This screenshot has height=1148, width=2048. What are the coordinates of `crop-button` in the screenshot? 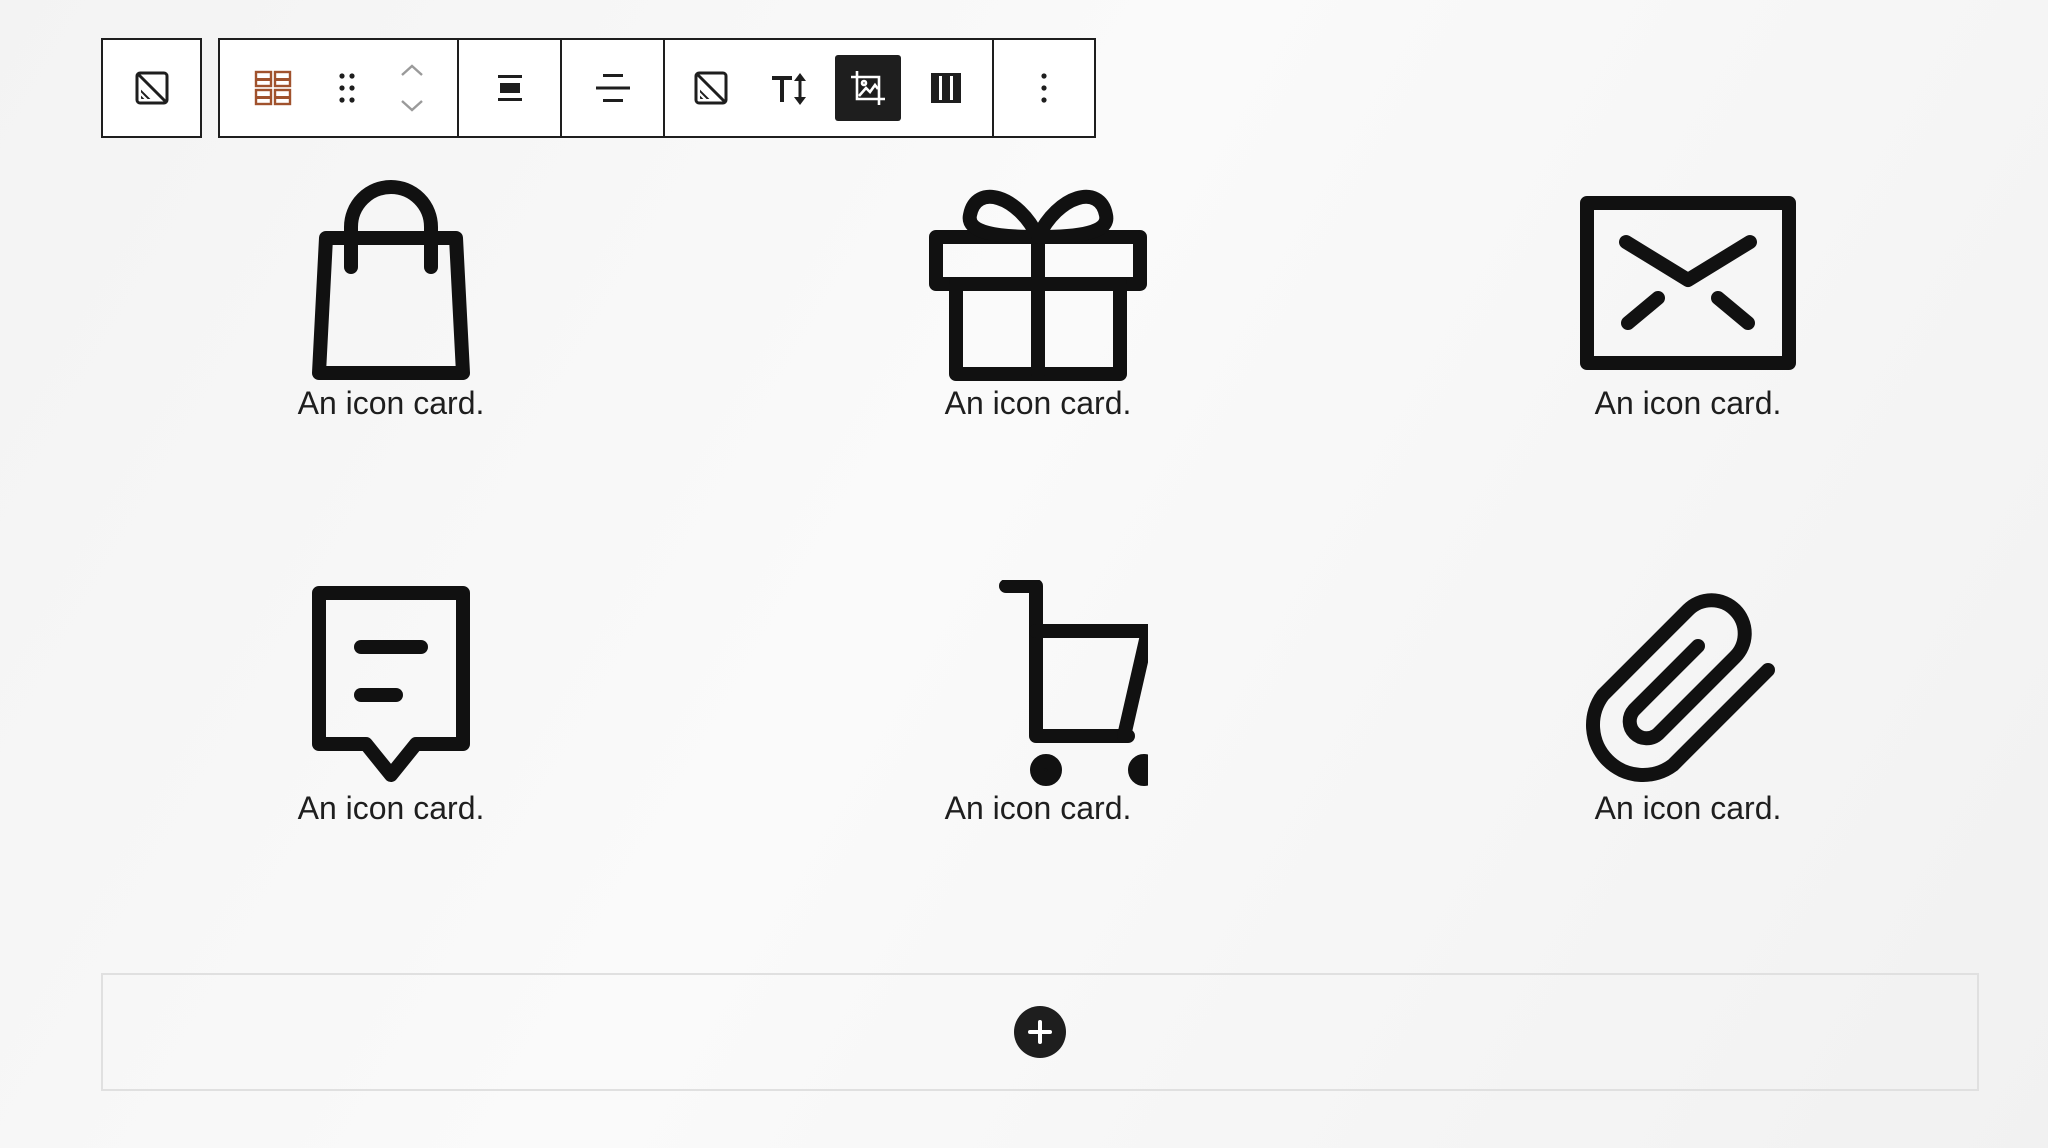 It's located at (867, 88).